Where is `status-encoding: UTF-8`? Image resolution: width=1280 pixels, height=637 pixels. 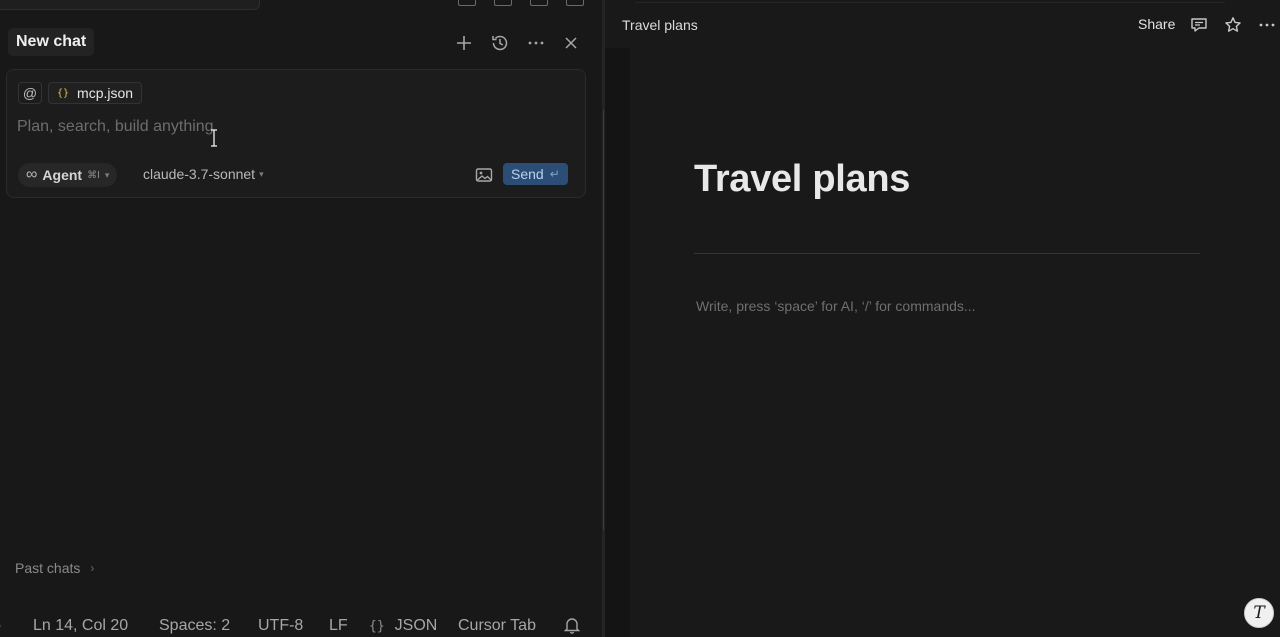
status-encoding: UTF-8 is located at coordinates (280, 626).